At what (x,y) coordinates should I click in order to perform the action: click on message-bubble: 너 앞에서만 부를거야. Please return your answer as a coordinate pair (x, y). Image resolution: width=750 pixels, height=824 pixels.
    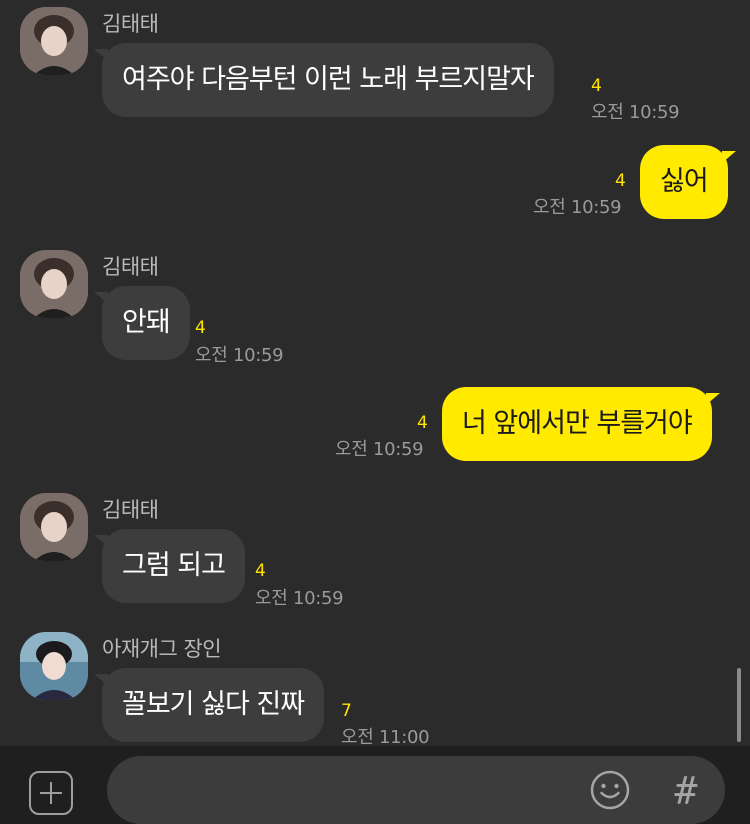
    Looking at the image, I should click on (581, 424).